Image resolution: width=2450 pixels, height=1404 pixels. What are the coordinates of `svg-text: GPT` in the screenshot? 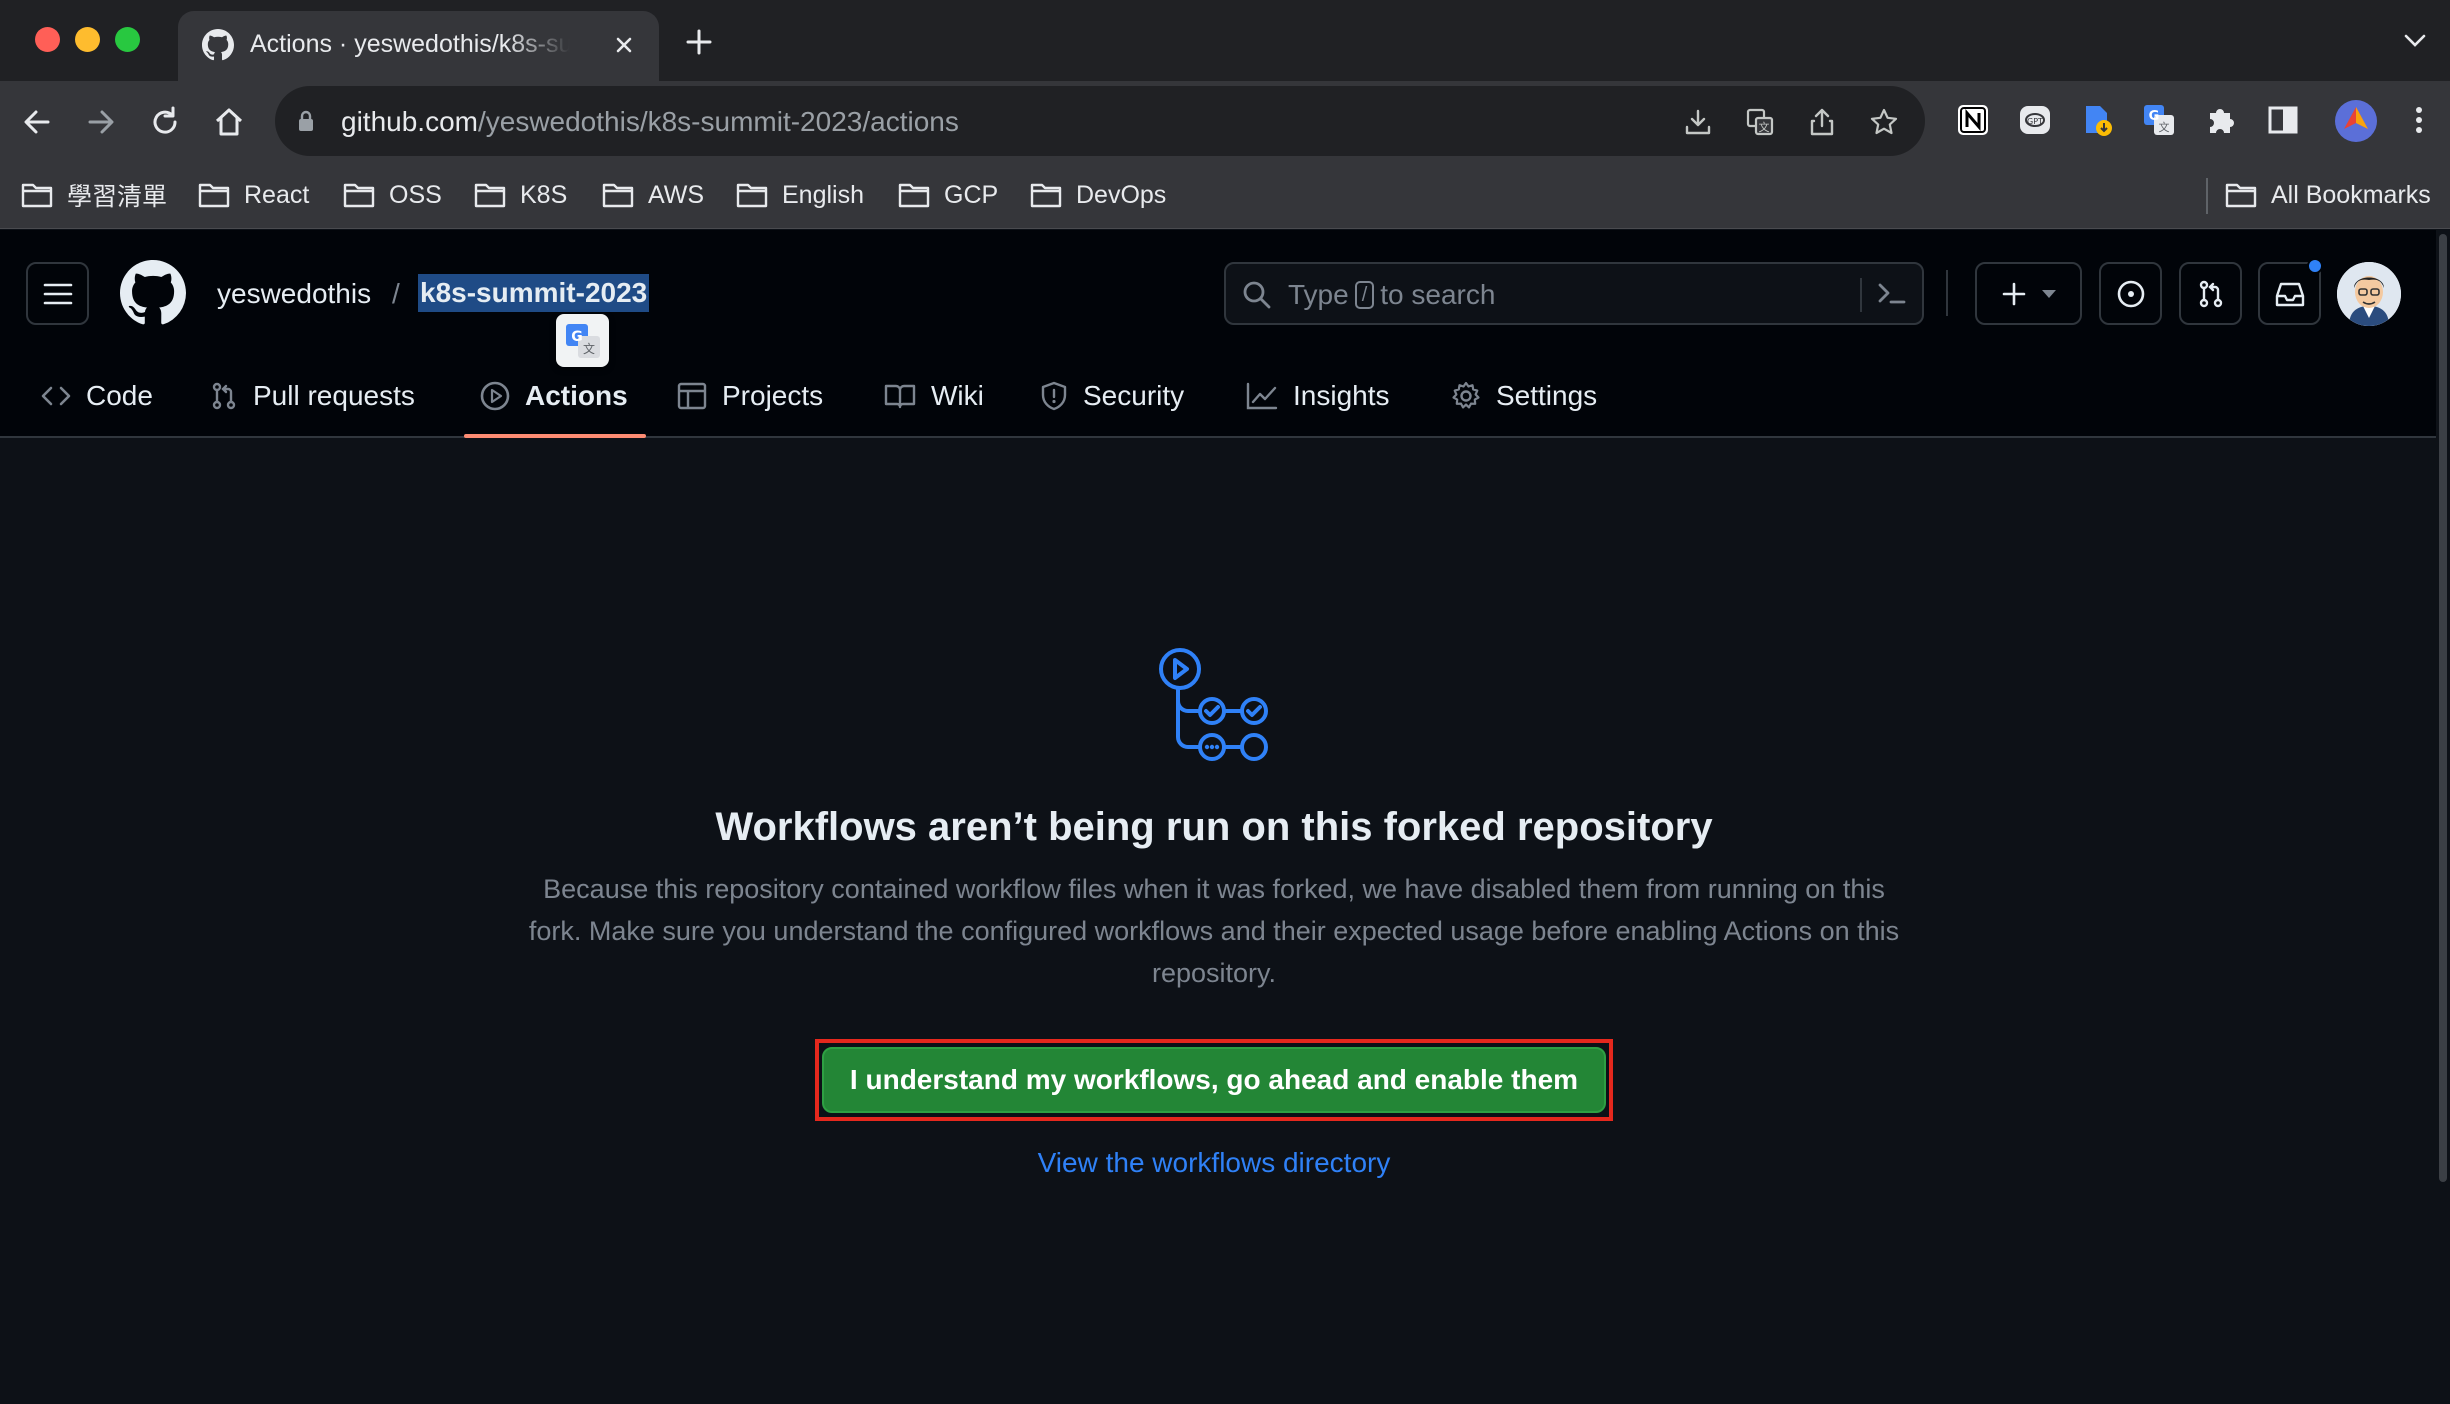 It's located at (2035, 121).